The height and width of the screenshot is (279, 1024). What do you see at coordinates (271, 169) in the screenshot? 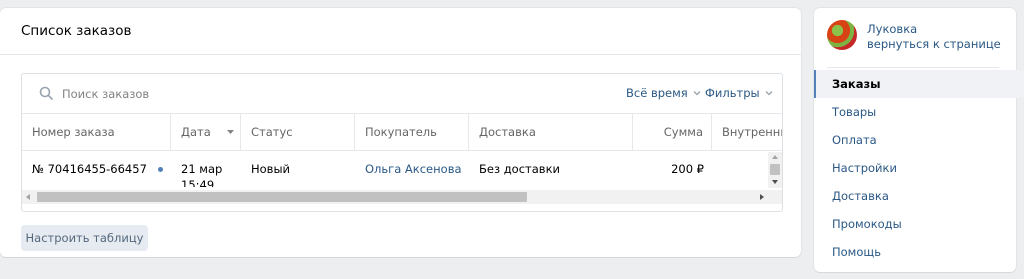
I see `status-cell: Новый` at bounding box center [271, 169].